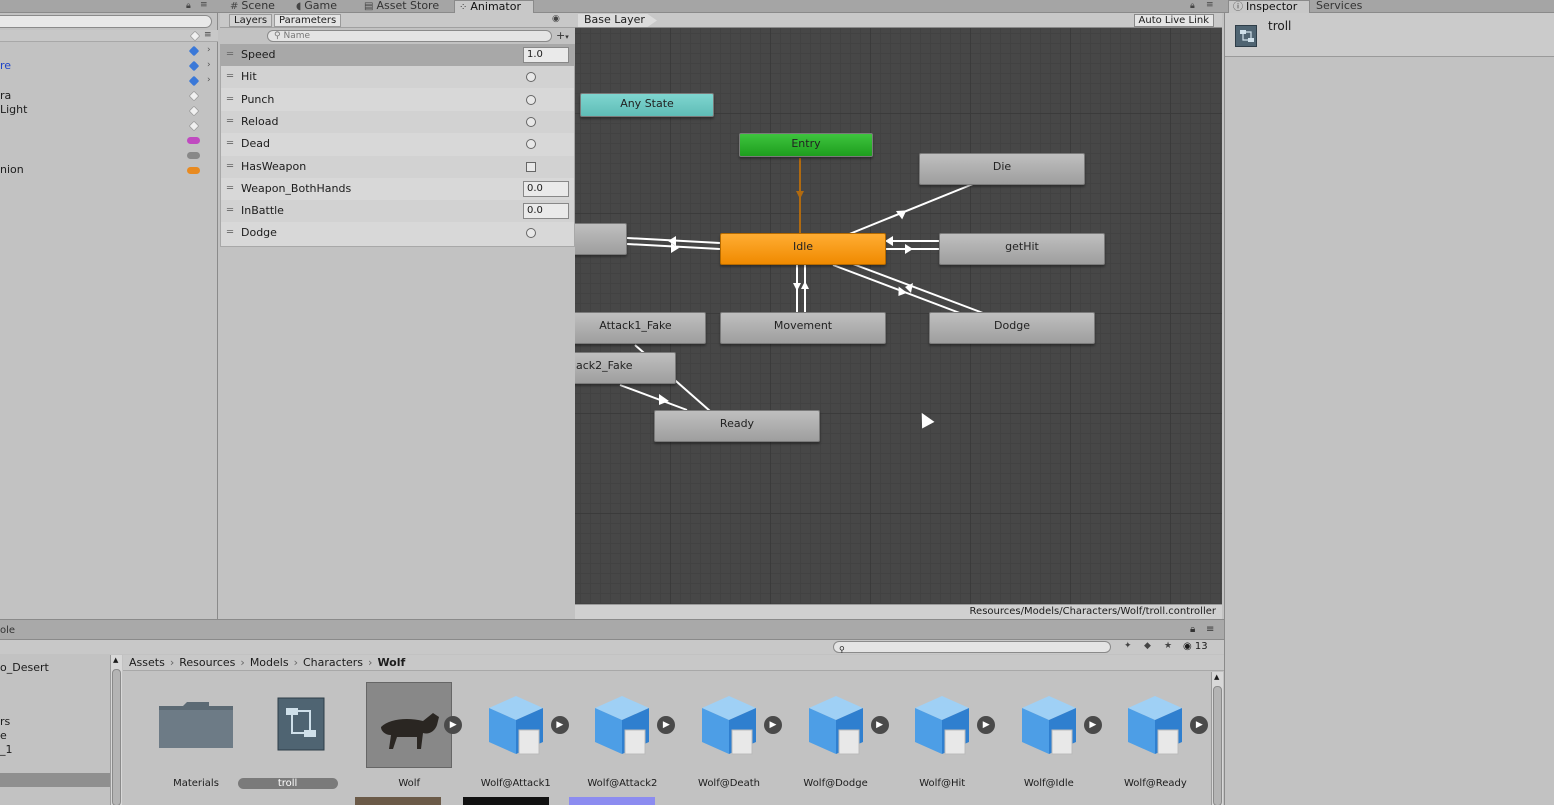 The image size is (1554, 805). Describe the element at coordinates (1128, 646) in the screenshot. I see `filter-type-icon: ✦` at that location.